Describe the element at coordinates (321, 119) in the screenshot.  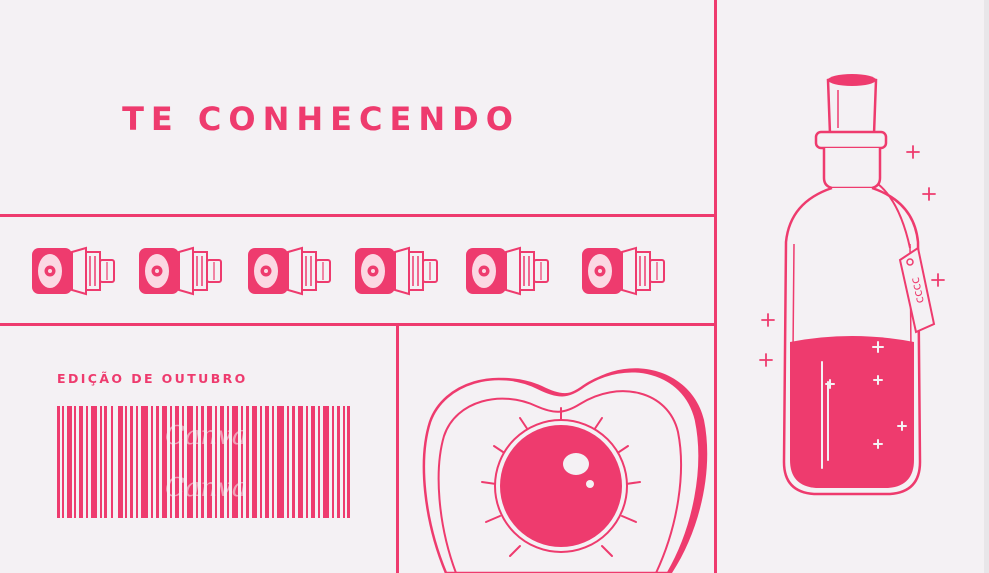
I see `poster-title: TE CONHECENDO` at that location.